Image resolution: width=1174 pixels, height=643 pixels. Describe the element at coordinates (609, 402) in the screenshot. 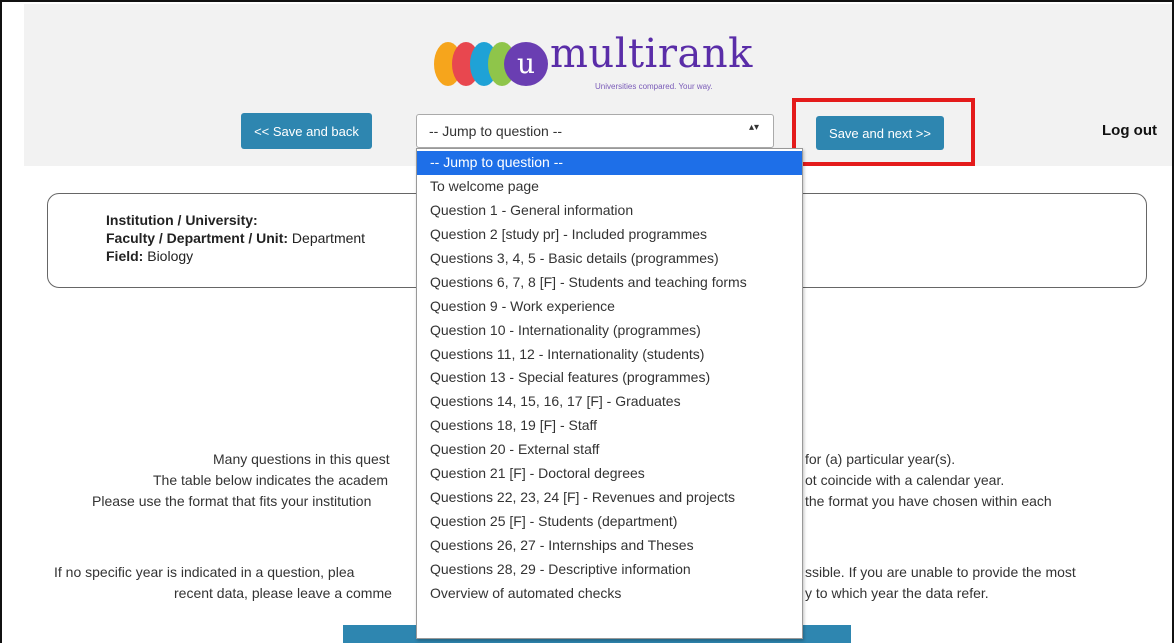

I see `dropdown-option: Questions 14, 15, 16, 17 [F] - Graduates` at that location.